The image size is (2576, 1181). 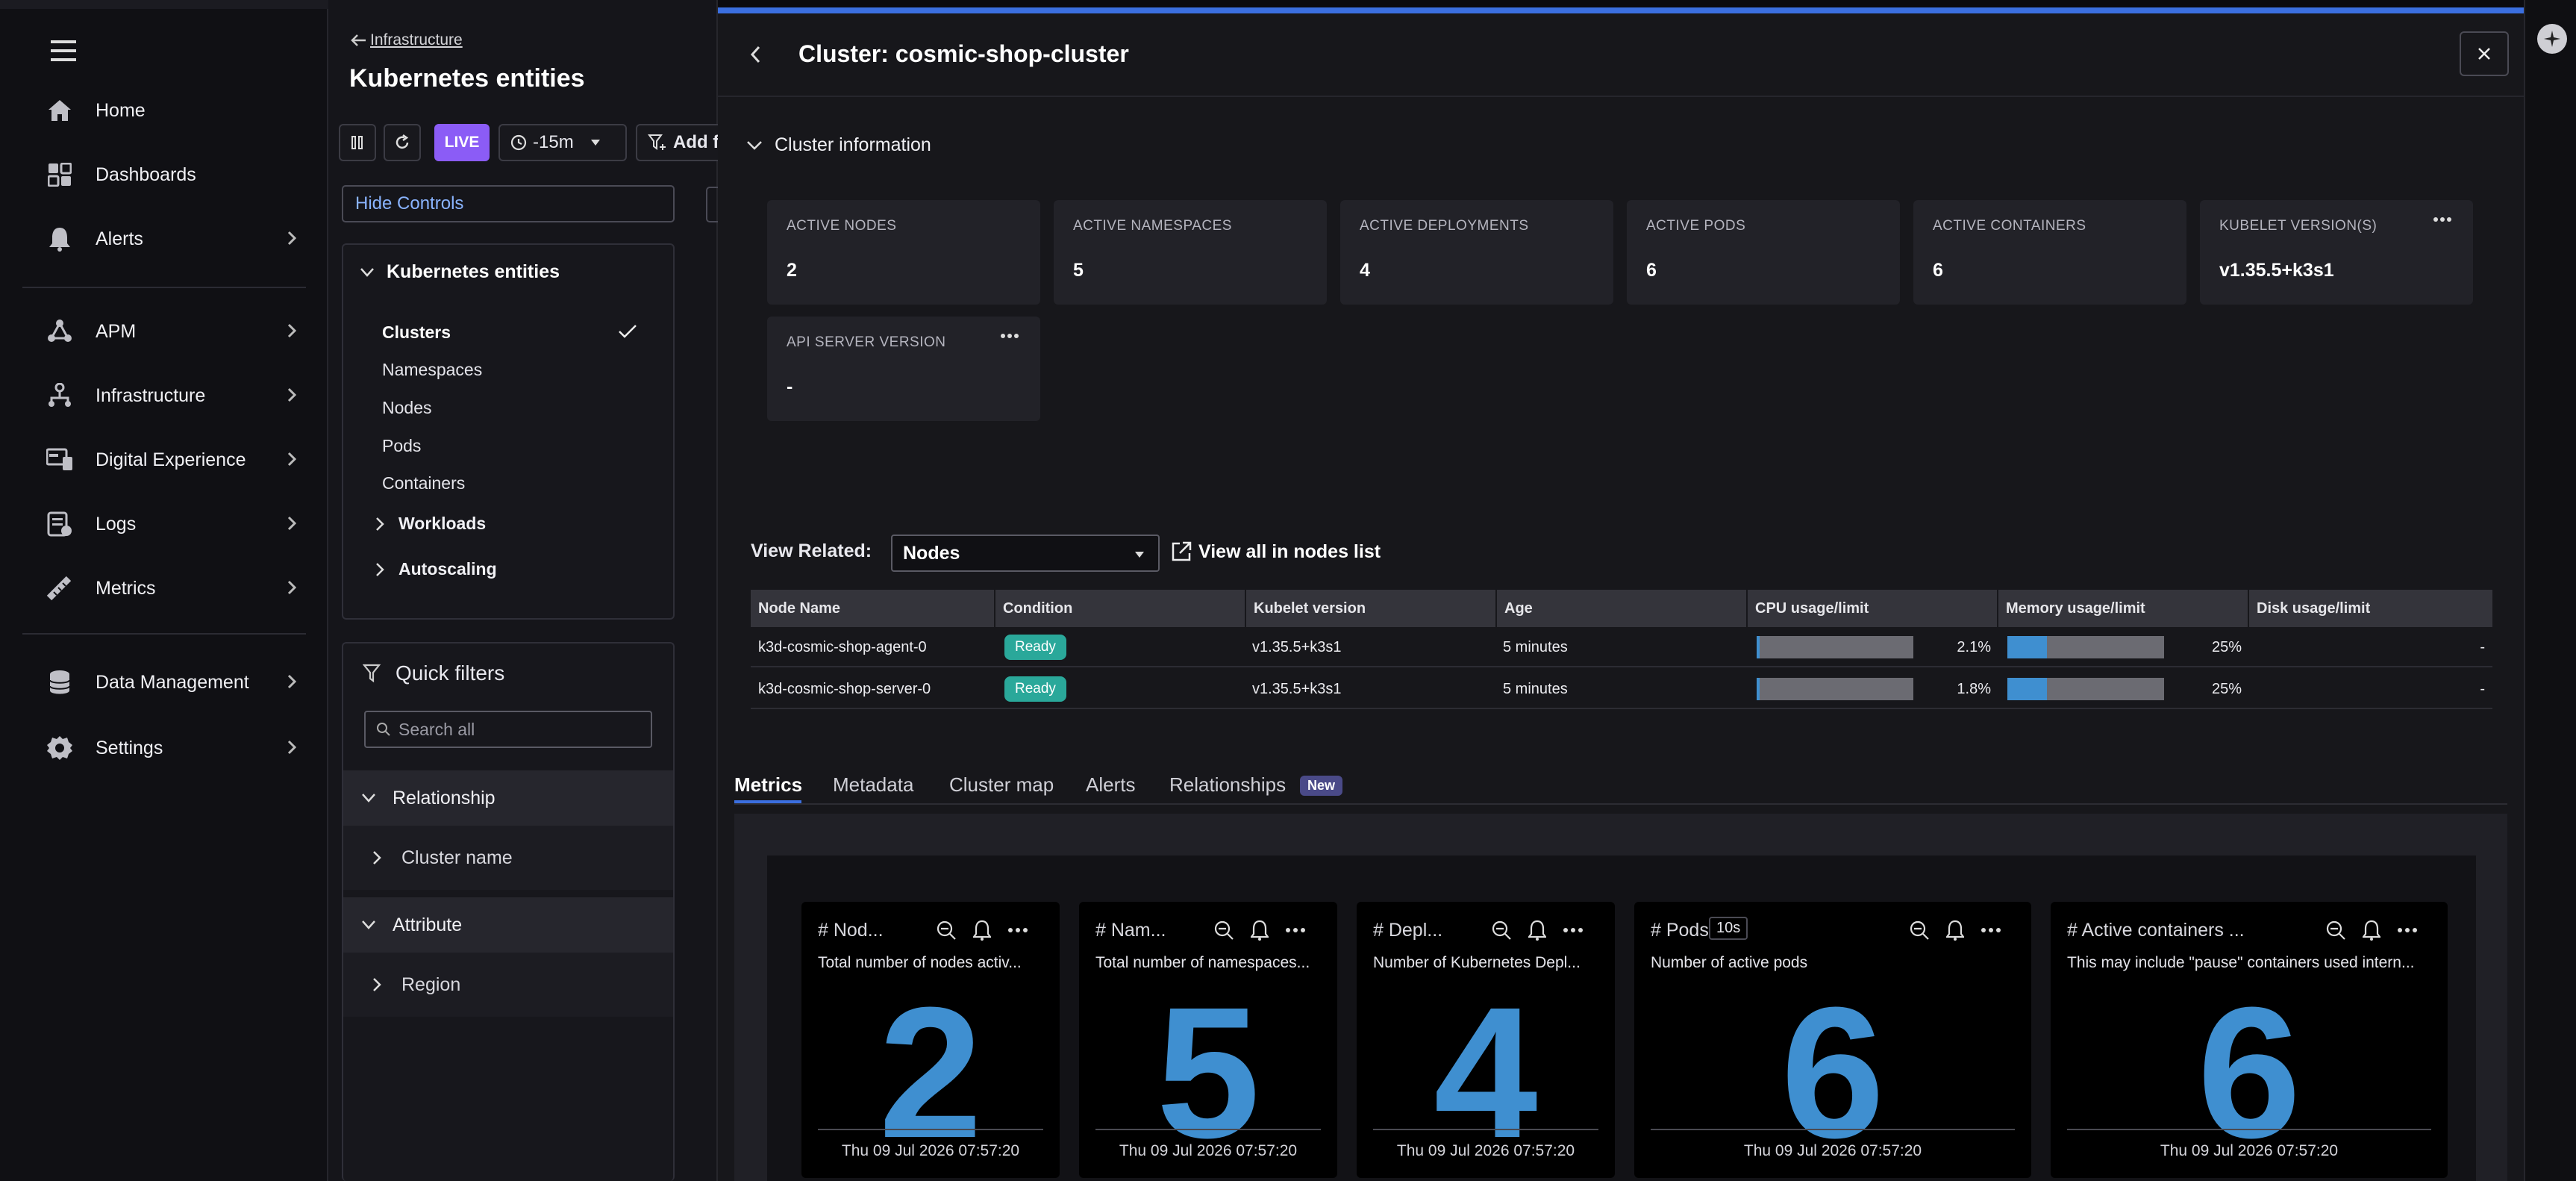 I want to click on column-header: Age, so click(x=1622, y=608).